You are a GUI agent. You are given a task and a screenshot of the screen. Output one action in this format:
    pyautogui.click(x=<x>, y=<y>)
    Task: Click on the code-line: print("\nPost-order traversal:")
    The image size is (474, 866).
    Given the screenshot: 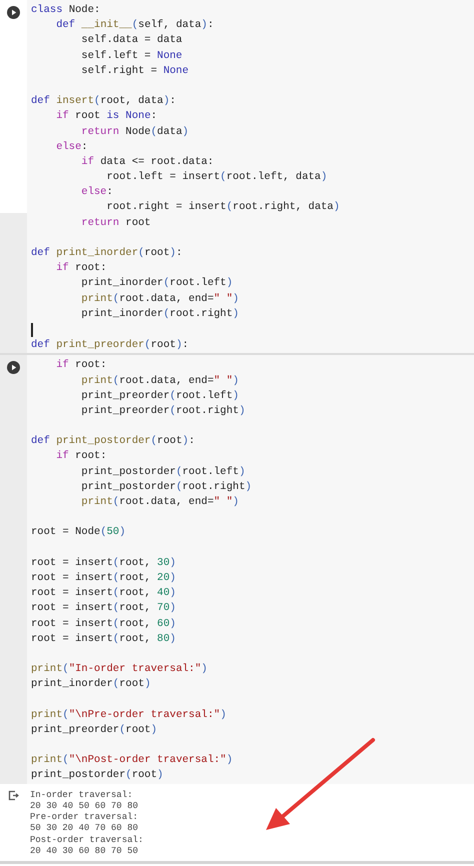 What is the action you would take?
    pyautogui.click(x=132, y=760)
    